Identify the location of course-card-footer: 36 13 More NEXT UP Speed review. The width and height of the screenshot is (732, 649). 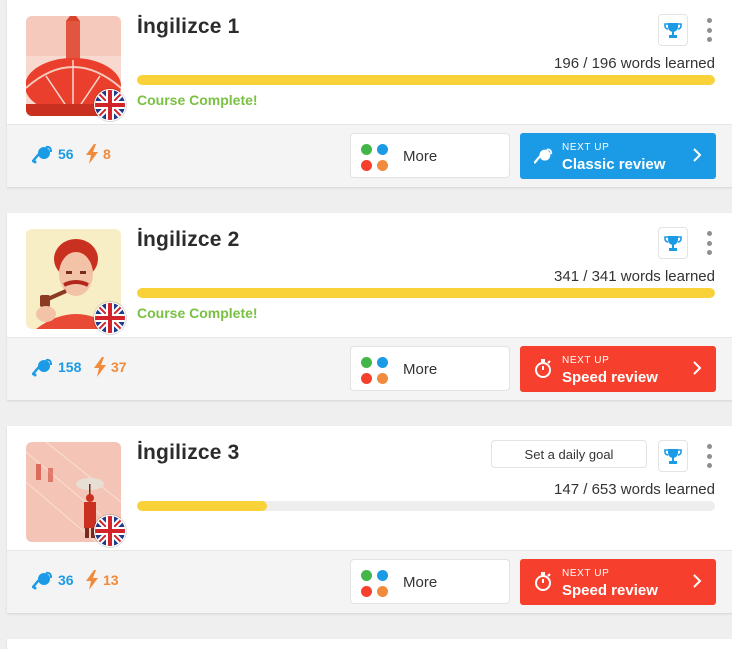
(369, 582).